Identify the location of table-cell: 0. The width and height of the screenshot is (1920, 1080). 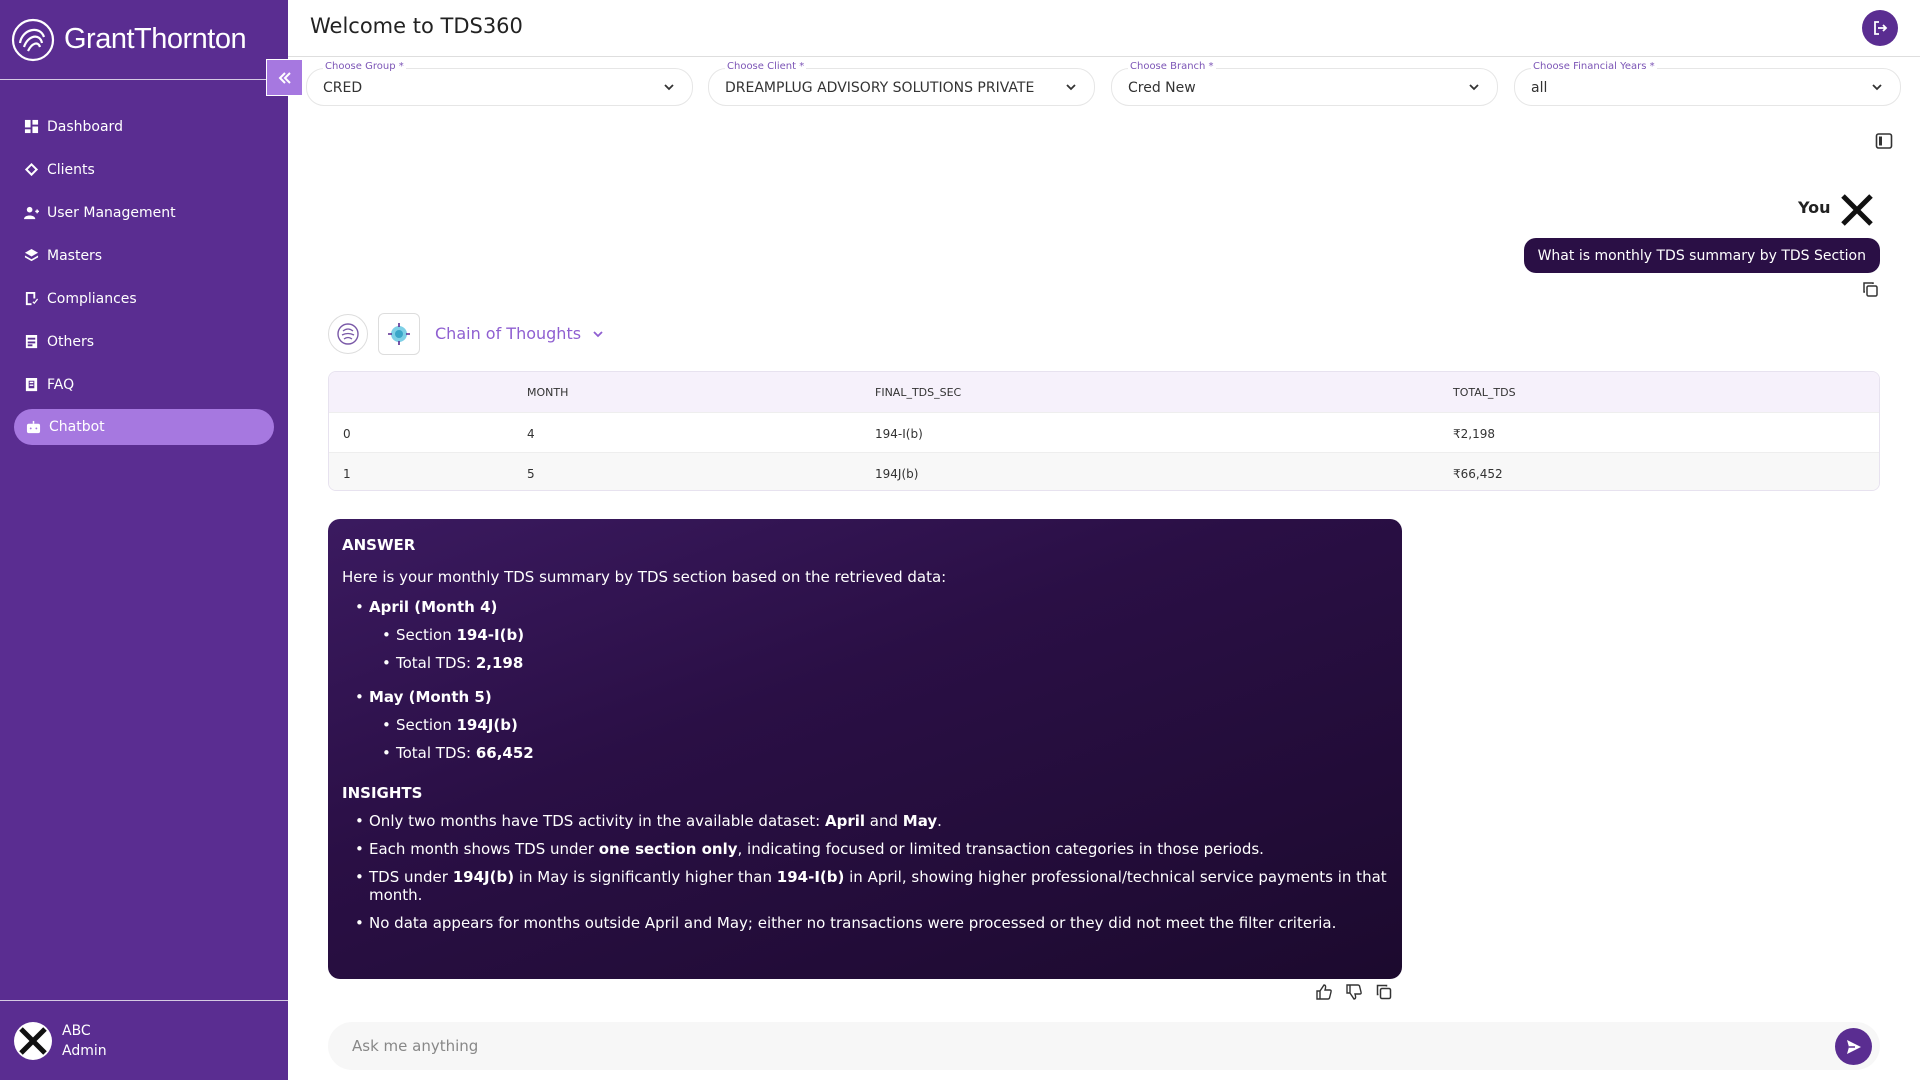
(347, 434).